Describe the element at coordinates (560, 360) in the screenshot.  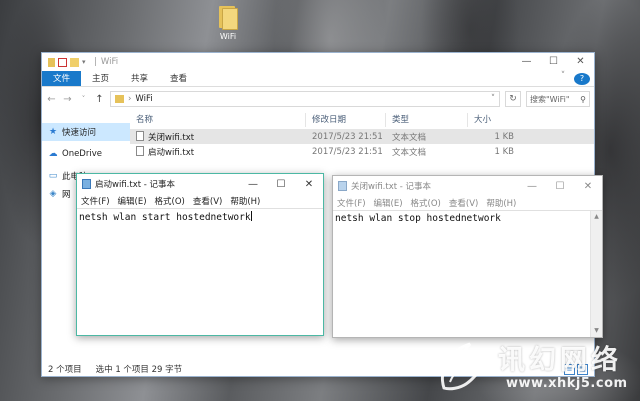
I see `watermark-brand: 讯幻网络` at that location.